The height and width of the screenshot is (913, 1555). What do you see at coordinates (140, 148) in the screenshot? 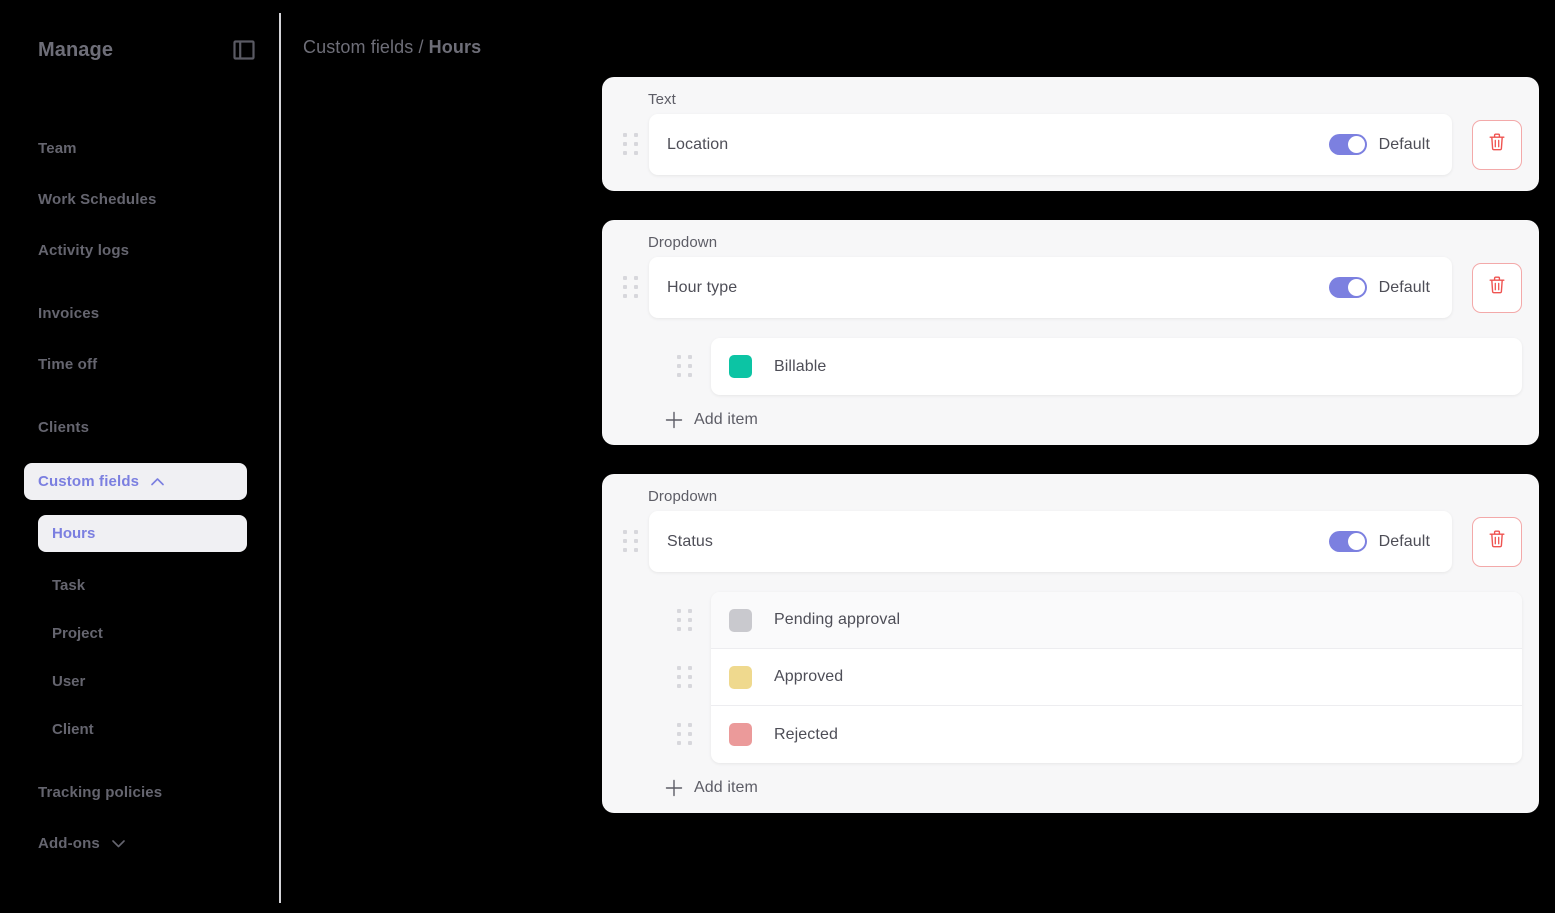
I see `sidebar-item-team: Team` at bounding box center [140, 148].